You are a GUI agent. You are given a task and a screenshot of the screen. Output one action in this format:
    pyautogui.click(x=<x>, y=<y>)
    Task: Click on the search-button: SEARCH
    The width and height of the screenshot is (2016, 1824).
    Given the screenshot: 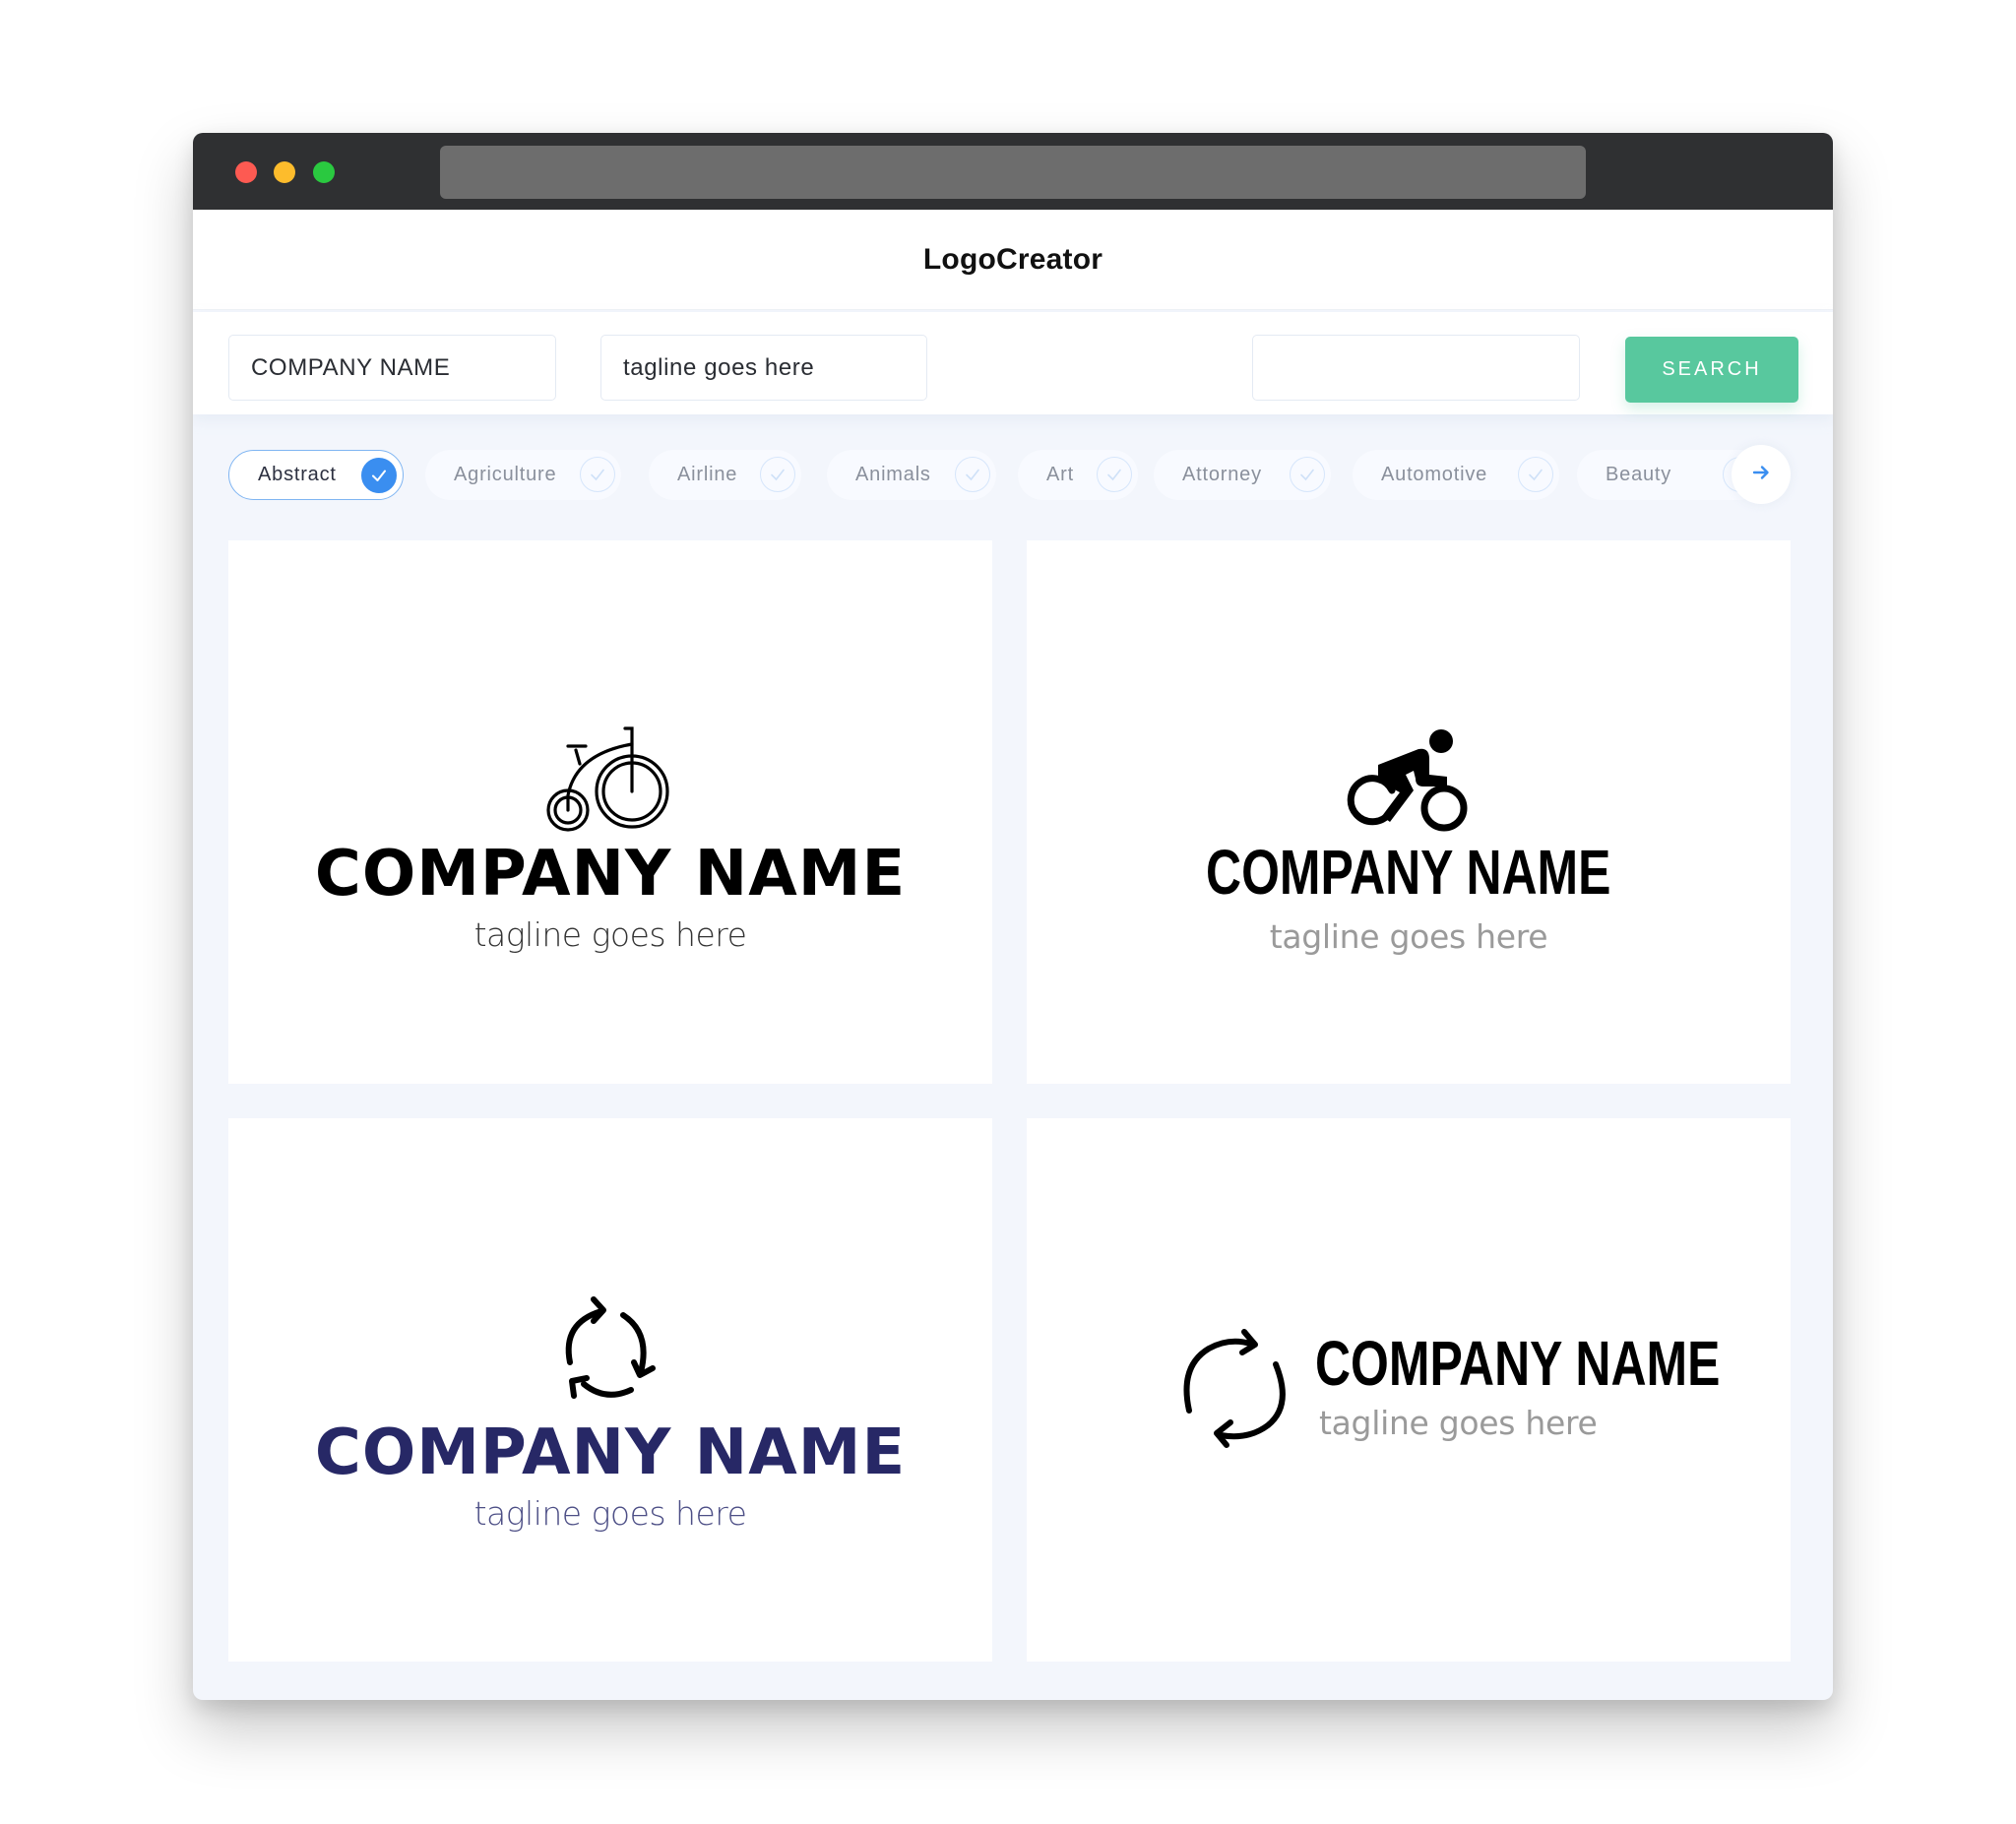 What is the action you would take?
    pyautogui.click(x=1711, y=370)
    